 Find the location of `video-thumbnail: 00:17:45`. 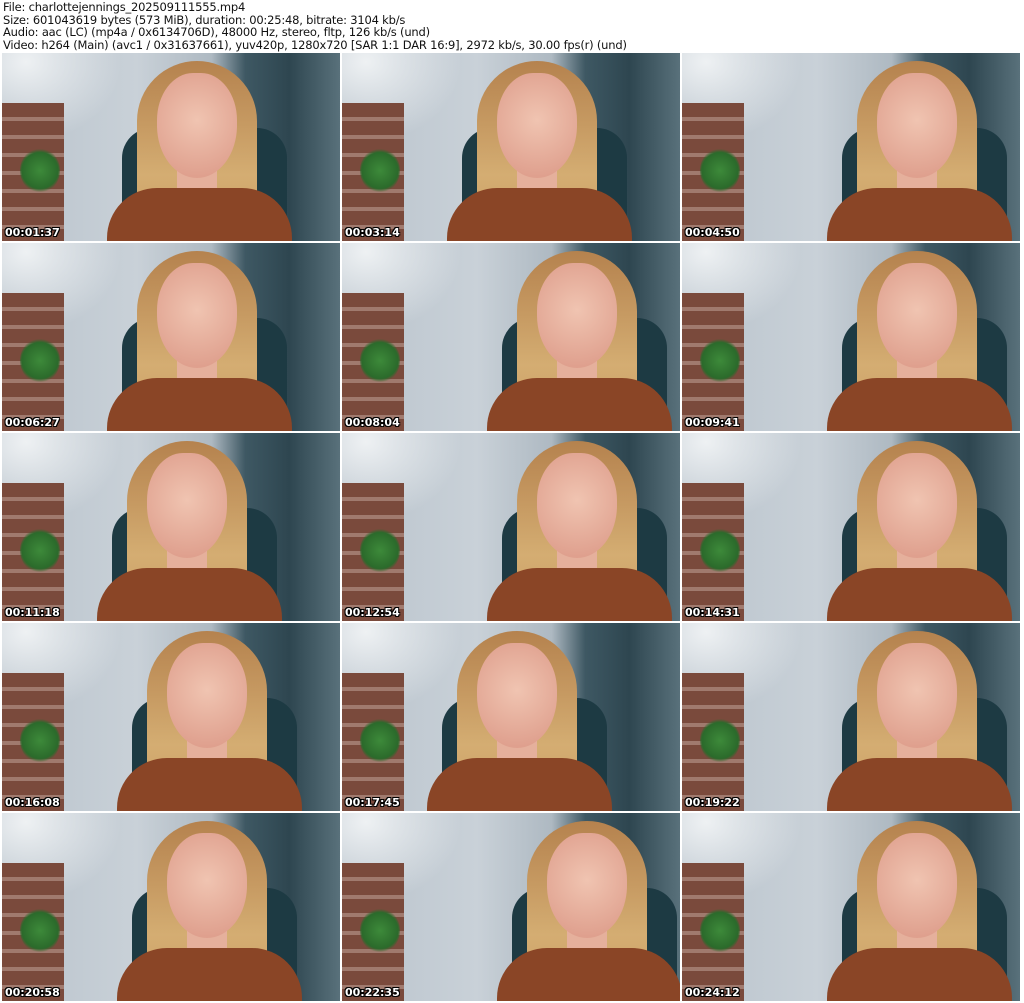

video-thumbnail: 00:17:45 is located at coordinates (511, 717).